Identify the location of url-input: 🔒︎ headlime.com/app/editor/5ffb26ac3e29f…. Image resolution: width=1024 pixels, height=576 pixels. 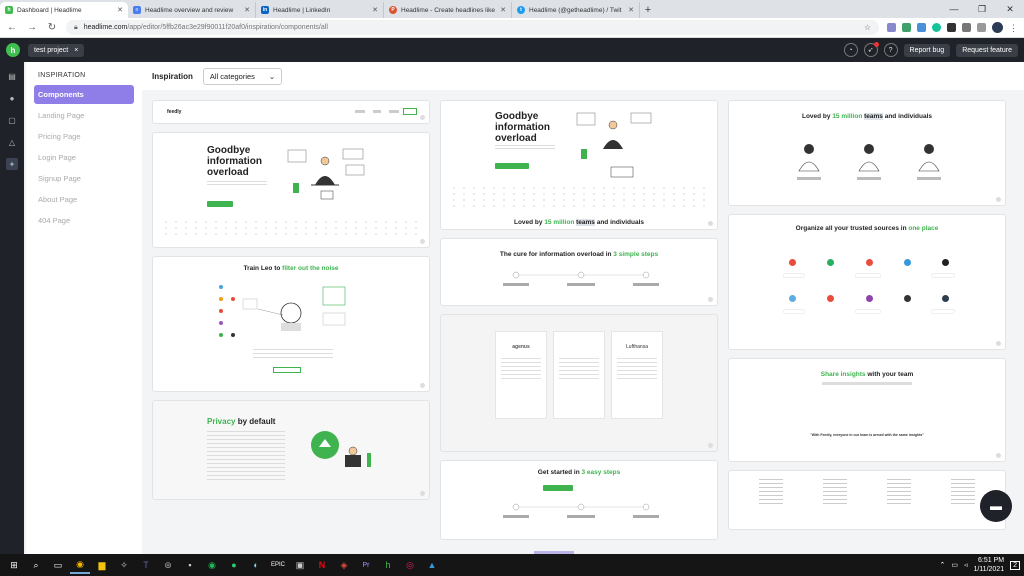
(472, 27).